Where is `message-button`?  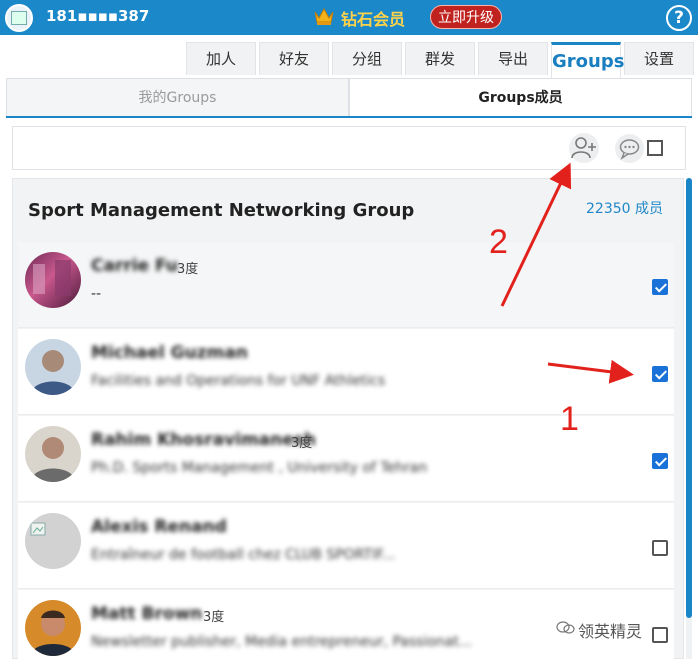 message-button is located at coordinates (629, 148).